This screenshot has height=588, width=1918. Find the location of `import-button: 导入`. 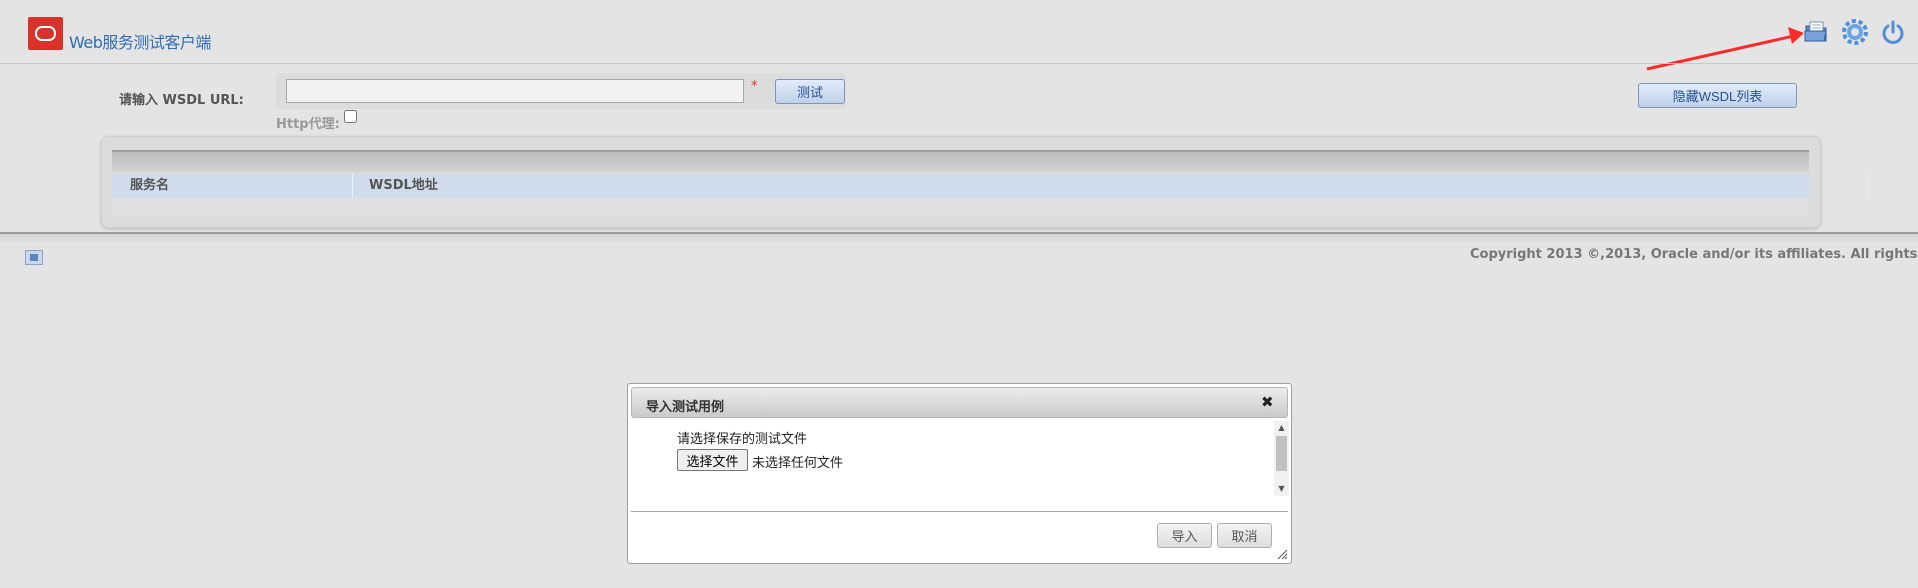

import-button: 导入 is located at coordinates (1184, 535).